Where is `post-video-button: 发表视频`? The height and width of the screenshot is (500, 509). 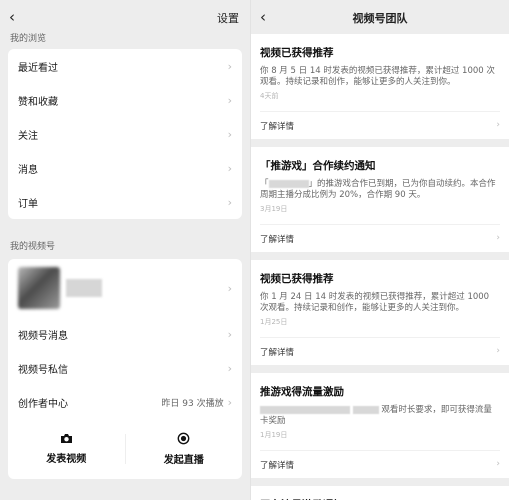 post-video-button: 发表视频 is located at coordinates (66, 449).